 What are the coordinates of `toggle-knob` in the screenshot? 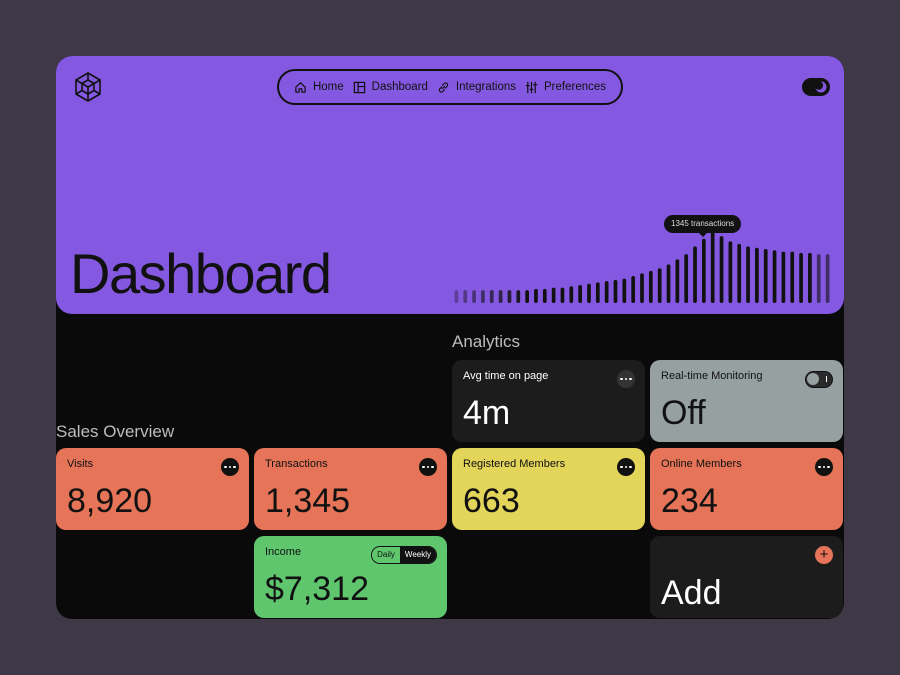 It's located at (813, 379).